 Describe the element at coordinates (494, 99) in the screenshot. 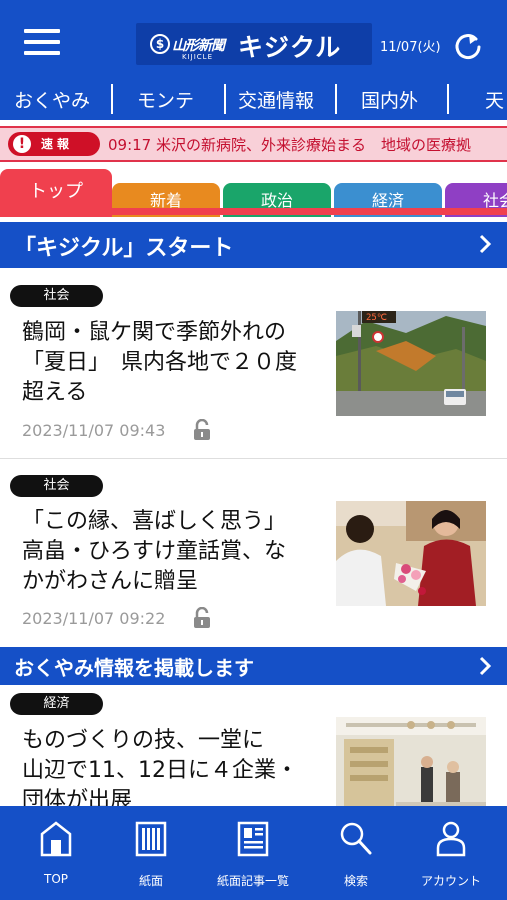

I see `nav-item-weather: 天` at that location.